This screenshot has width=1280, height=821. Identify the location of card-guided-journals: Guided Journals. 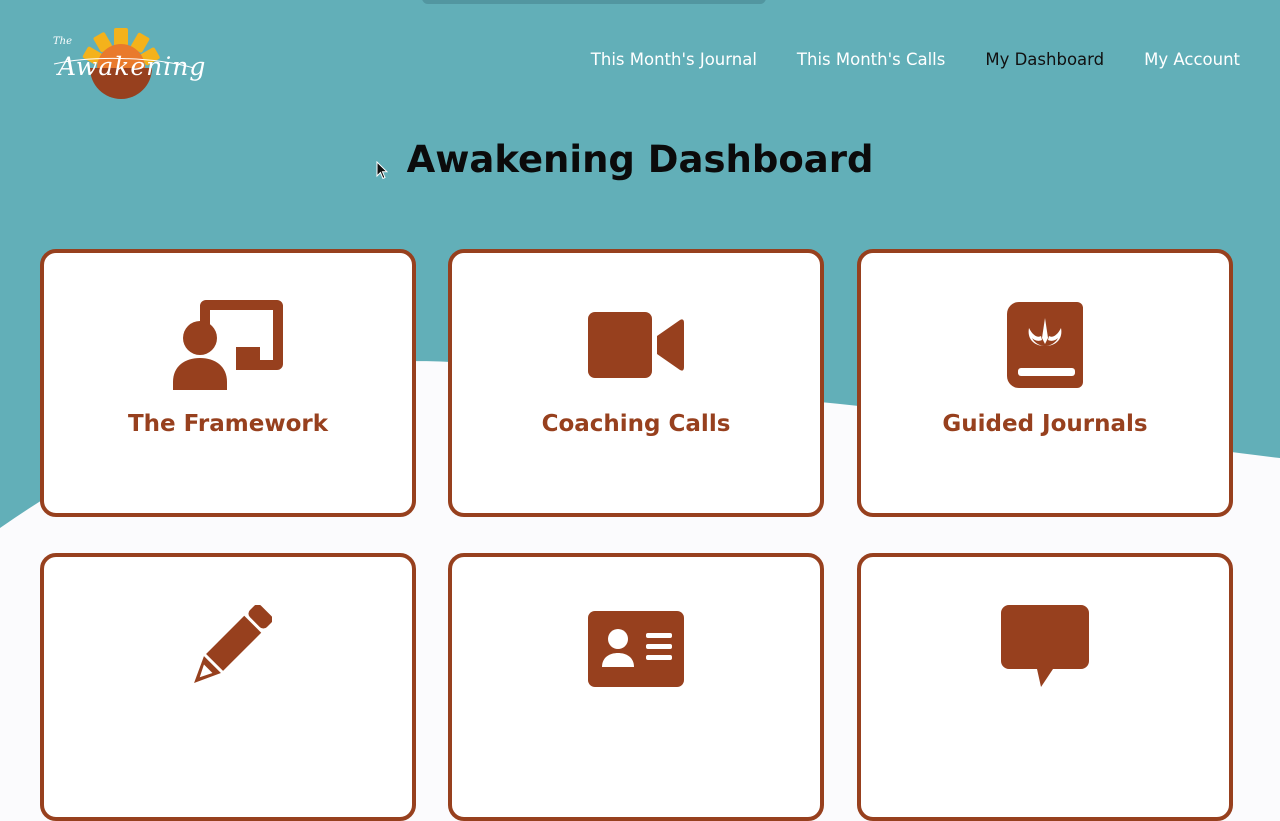
(1045, 383).